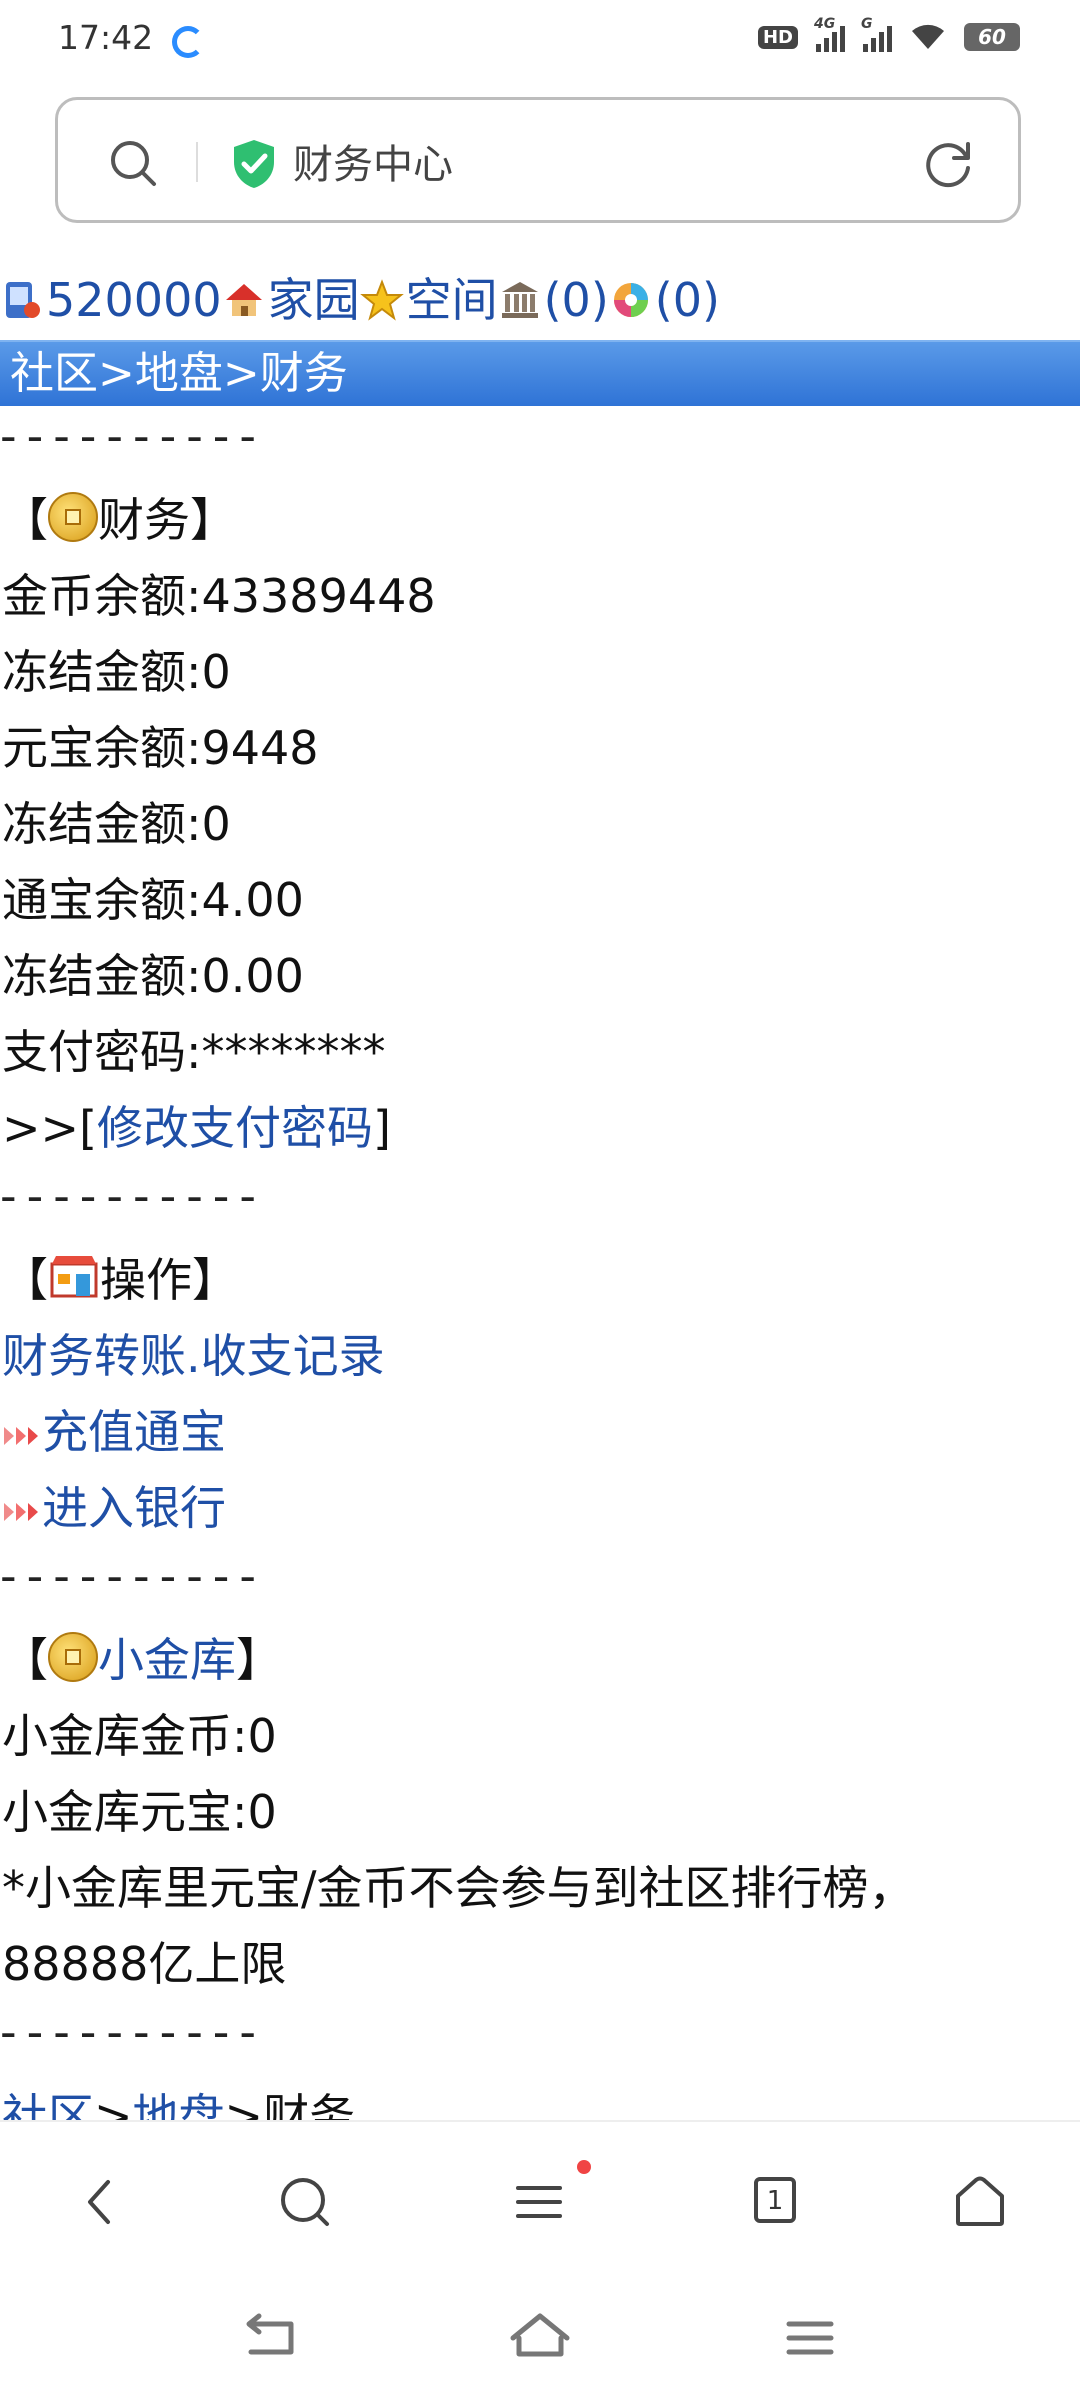 This screenshot has width=1080, height=2400. What do you see at coordinates (382, 1128) in the screenshot?
I see `change-password-suffix: ]` at bounding box center [382, 1128].